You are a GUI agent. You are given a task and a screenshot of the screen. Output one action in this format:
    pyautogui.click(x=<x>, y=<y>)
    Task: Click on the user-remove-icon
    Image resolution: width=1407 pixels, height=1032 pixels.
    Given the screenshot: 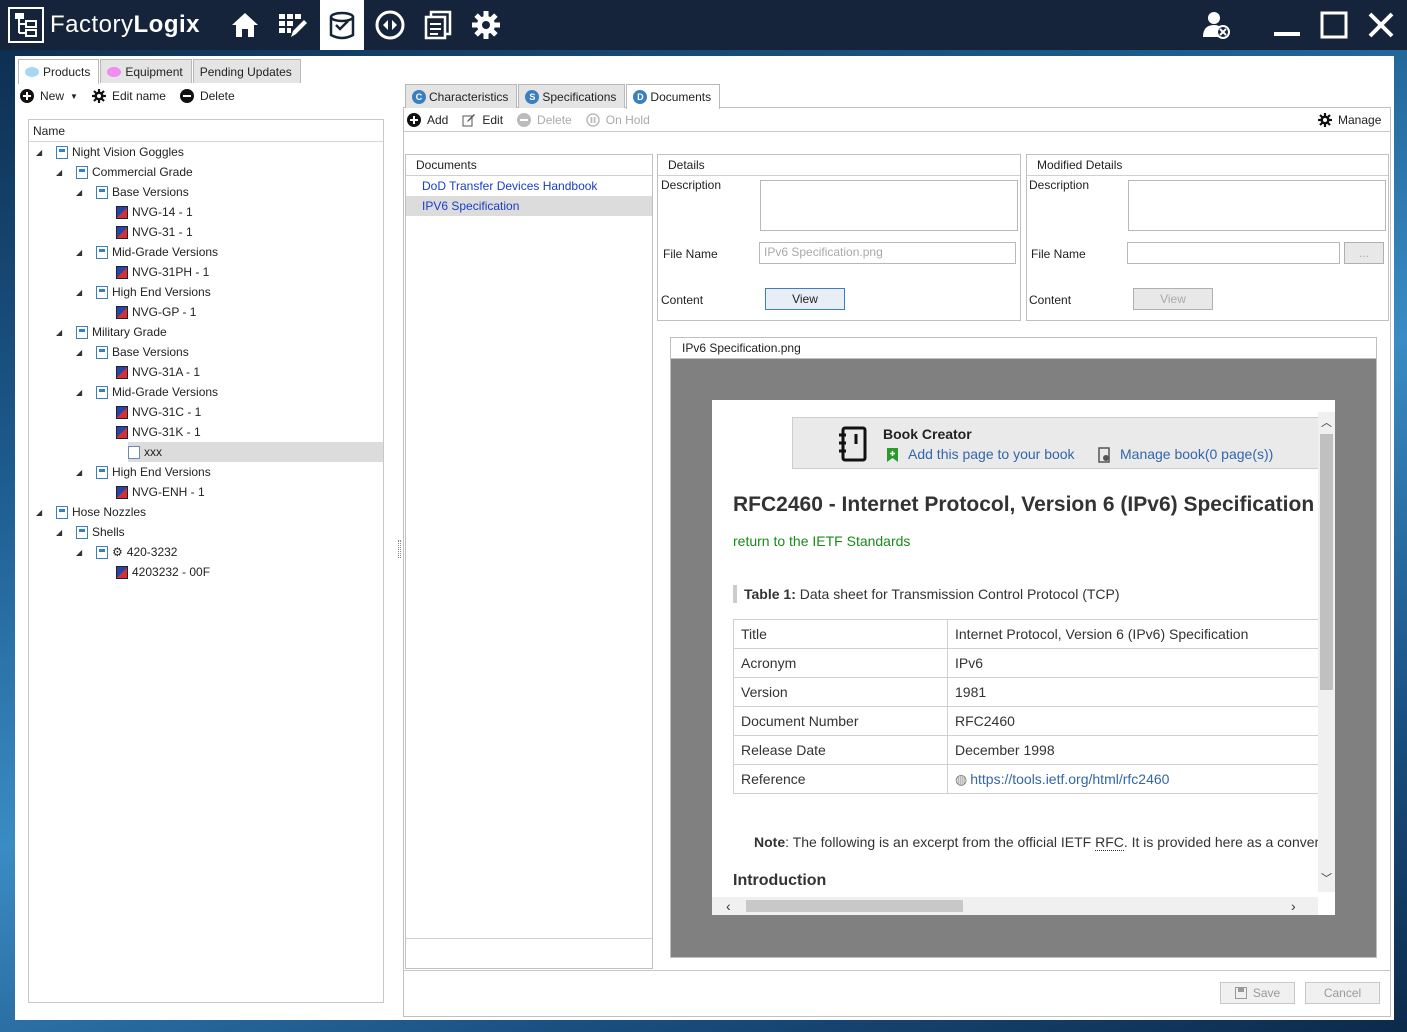 What is the action you would take?
    pyautogui.click(x=1216, y=25)
    